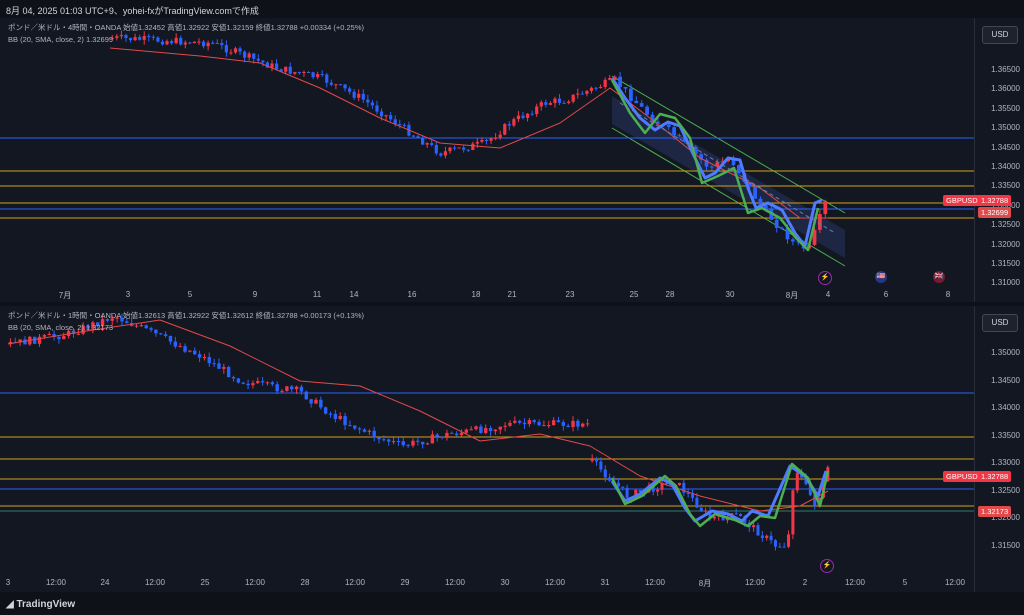 The image size is (1024, 615). What do you see at coordinates (670, 294) in the screenshot?
I see `time-tick: 28` at bounding box center [670, 294].